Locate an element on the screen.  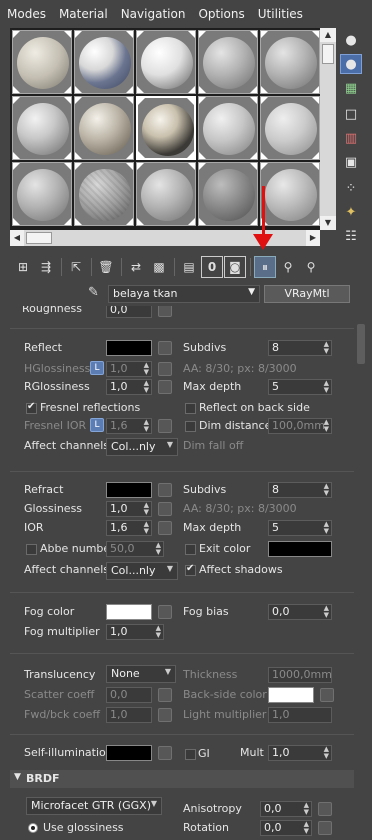
scroll-up-arrow-icon: ▲ is located at coordinates (328, 35).